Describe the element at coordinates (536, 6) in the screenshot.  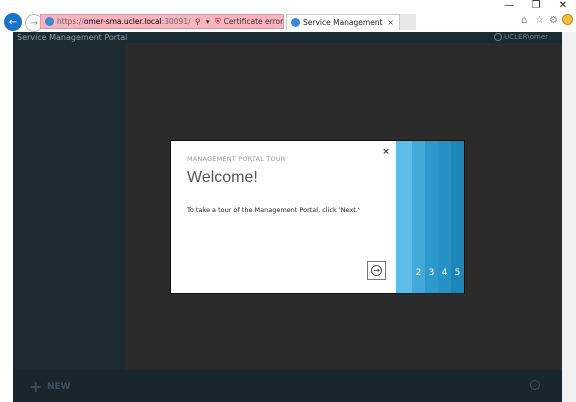
I see `restore-button: ❐` at that location.